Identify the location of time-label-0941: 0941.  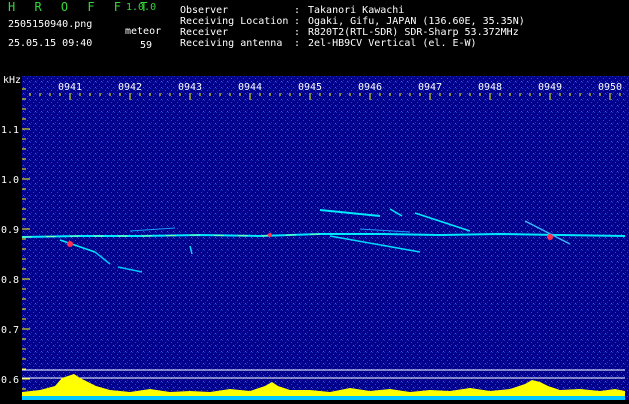
(70, 87).